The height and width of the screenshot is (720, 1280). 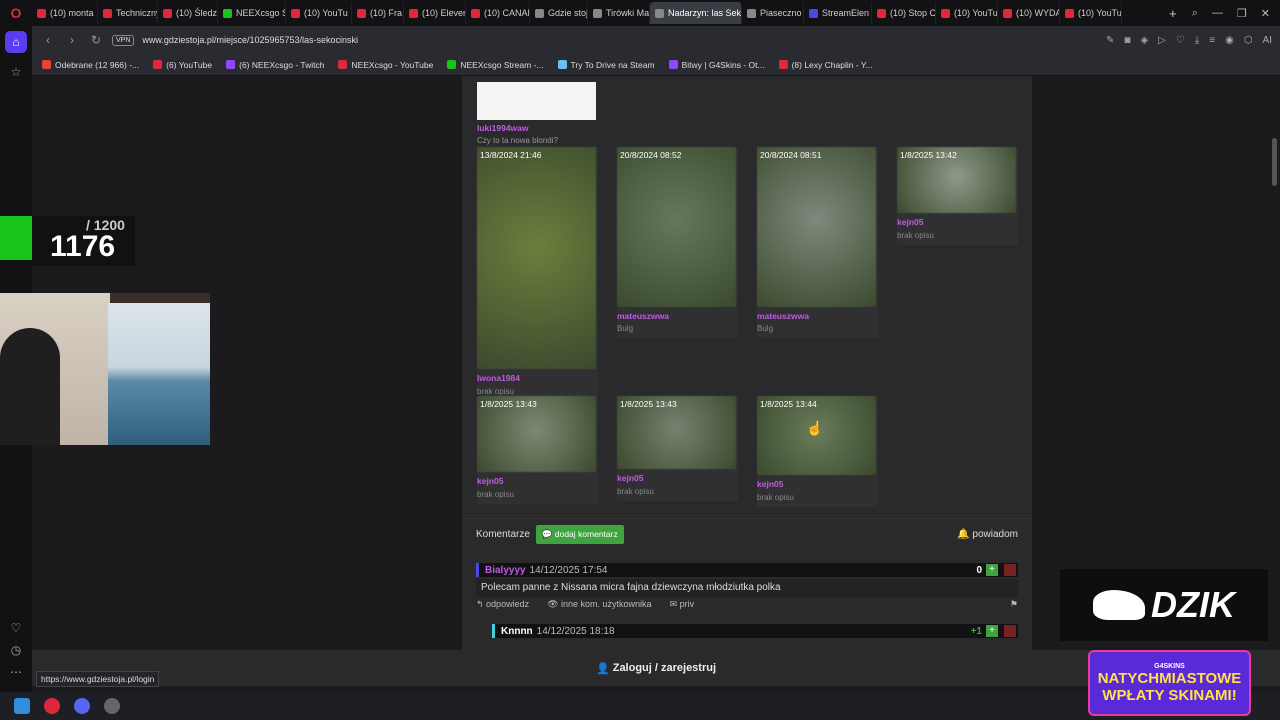 What do you see at coordinates (48, 40) in the screenshot?
I see `back-icon: ‹` at bounding box center [48, 40].